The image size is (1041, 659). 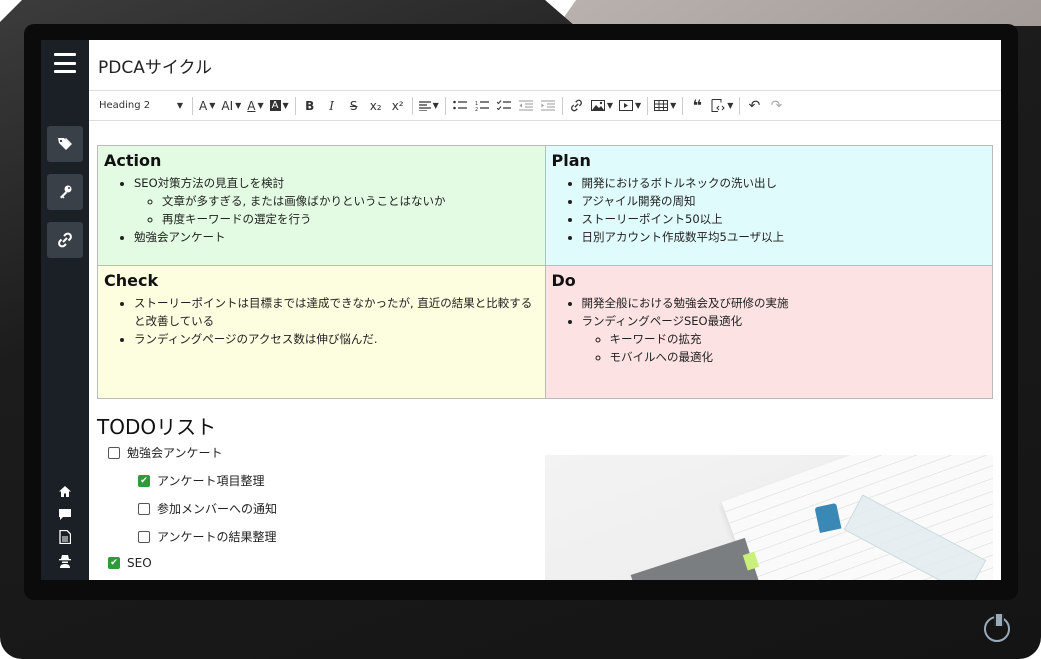 What do you see at coordinates (332, 106) in the screenshot?
I see `italic-button: I` at bounding box center [332, 106].